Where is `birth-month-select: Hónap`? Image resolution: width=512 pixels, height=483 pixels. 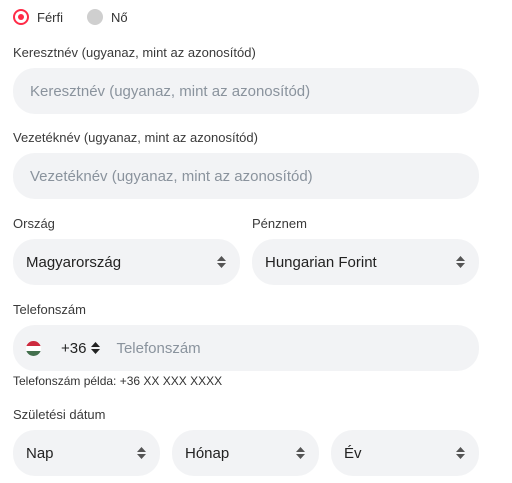
birth-month-select: Hónap is located at coordinates (245, 453).